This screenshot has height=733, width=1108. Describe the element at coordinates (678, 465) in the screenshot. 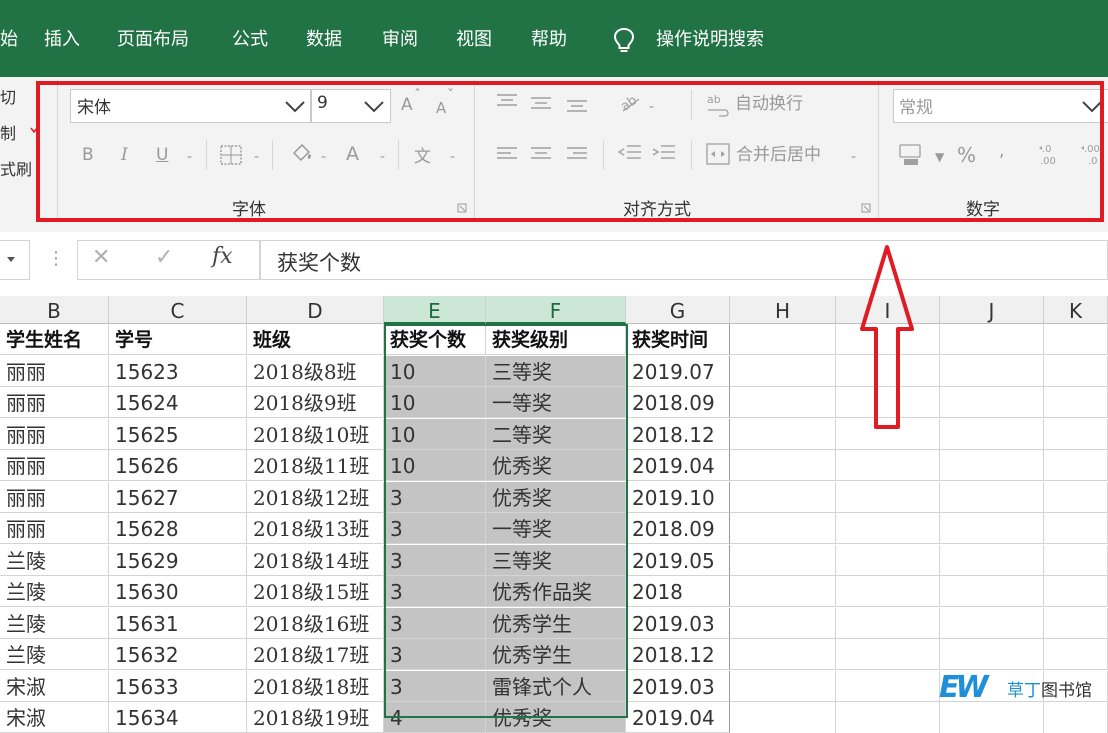

I see `table-cell: 2019.04` at that location.